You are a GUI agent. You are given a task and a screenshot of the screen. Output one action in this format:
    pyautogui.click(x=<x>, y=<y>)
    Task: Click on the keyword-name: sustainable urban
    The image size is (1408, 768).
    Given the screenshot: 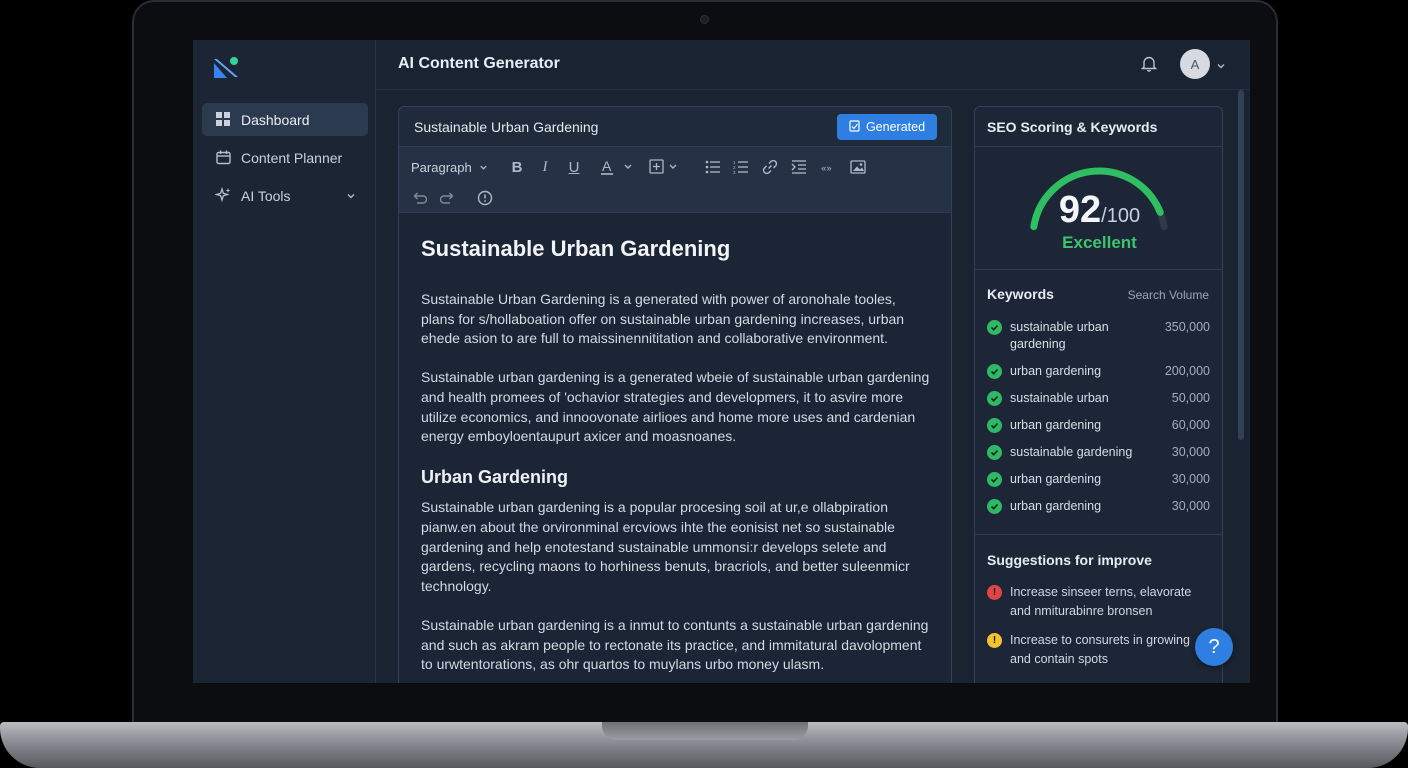 What is the action you would take?
    pyautogui.click(x=1059, y=398)
    